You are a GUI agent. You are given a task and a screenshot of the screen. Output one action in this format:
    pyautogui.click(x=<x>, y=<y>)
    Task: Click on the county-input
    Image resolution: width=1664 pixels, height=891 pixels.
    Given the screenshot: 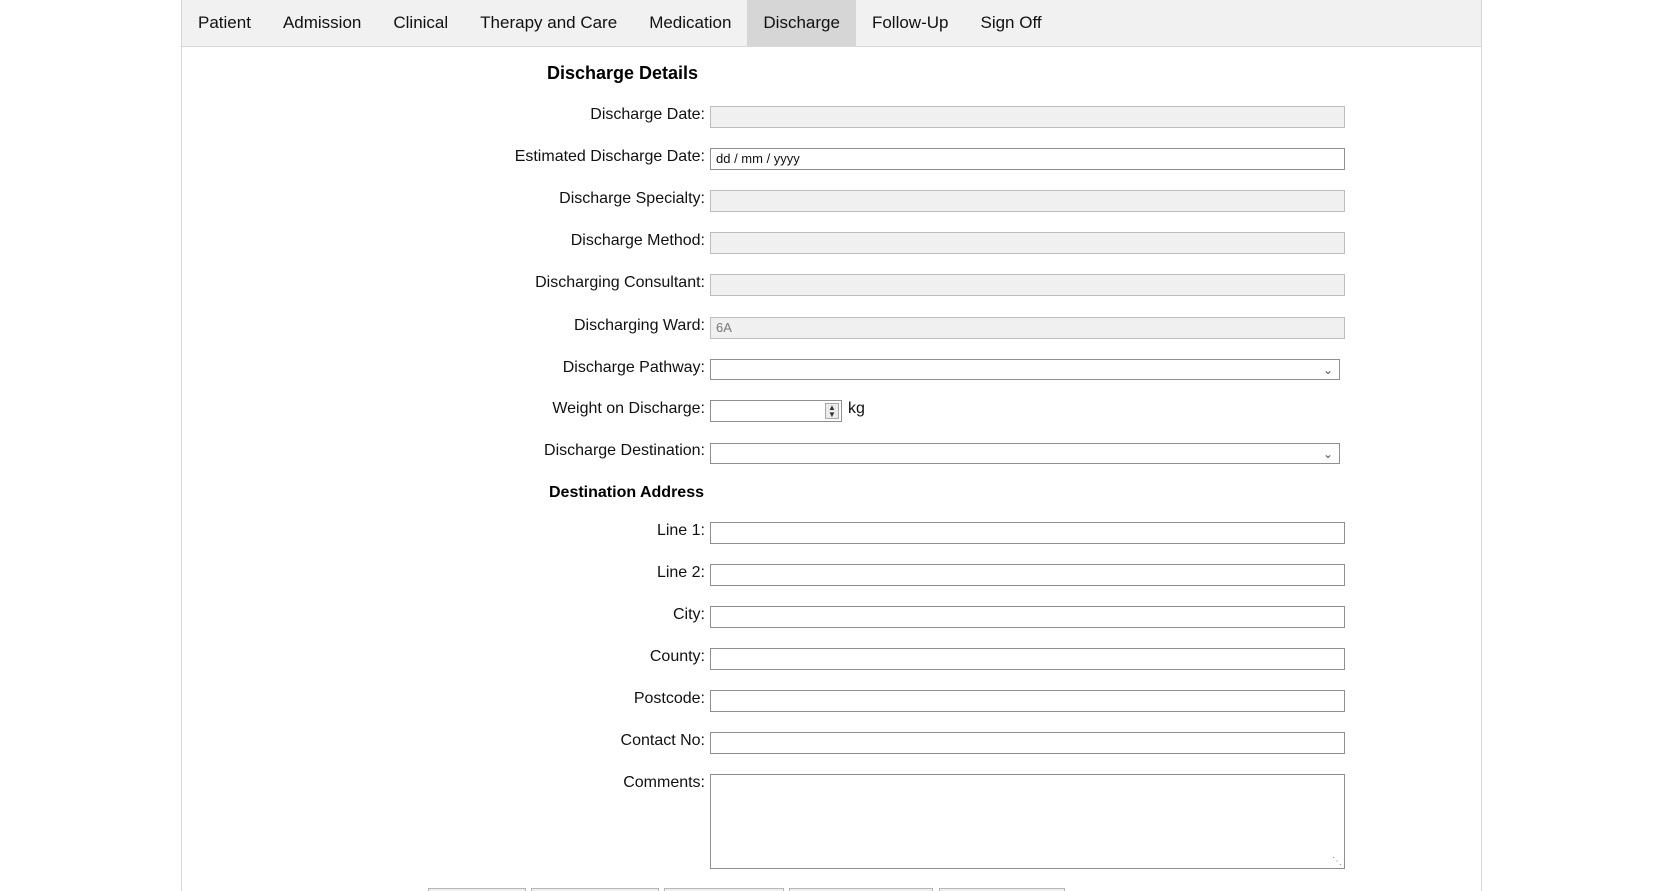 What is the action you would take?
    pyautogui.click(x=1027, y=659)
    